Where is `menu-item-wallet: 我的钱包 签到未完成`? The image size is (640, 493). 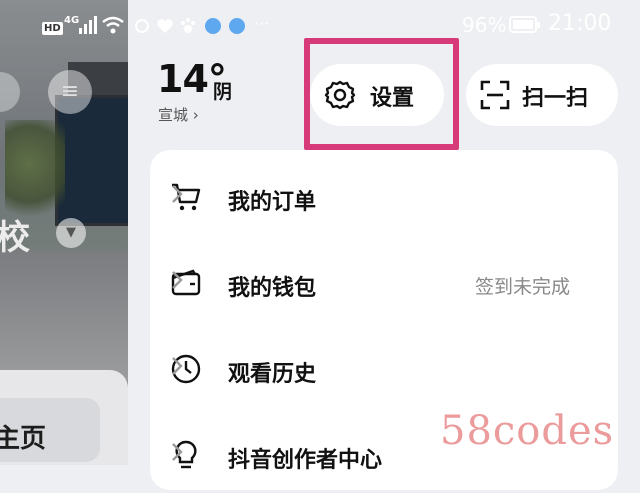 menu-item-wallet: 我的钱包 签到未完成 is located at coordinates (384, 281).